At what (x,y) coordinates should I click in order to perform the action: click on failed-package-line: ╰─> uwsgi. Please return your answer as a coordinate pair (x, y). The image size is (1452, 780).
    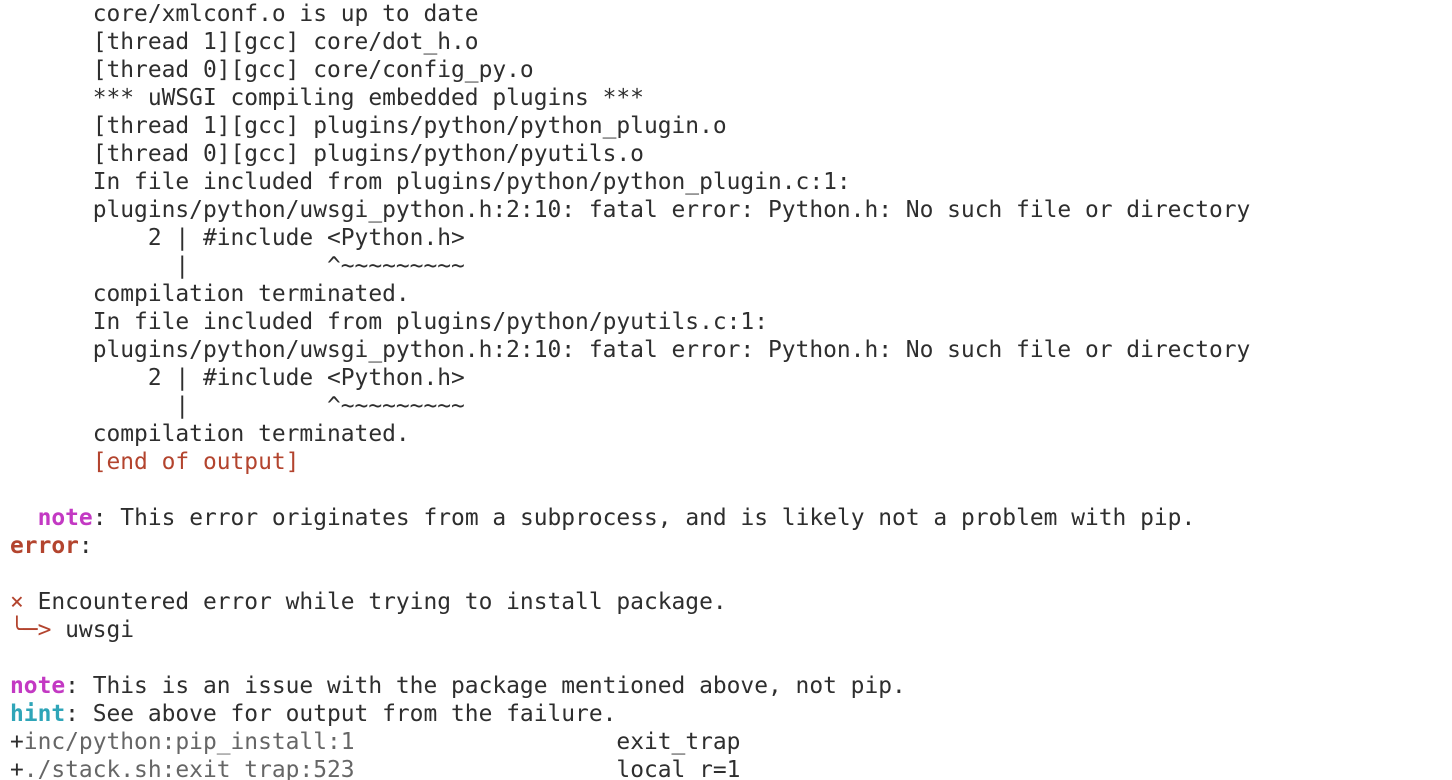
    Looking at the image, I should click on (72, 630).